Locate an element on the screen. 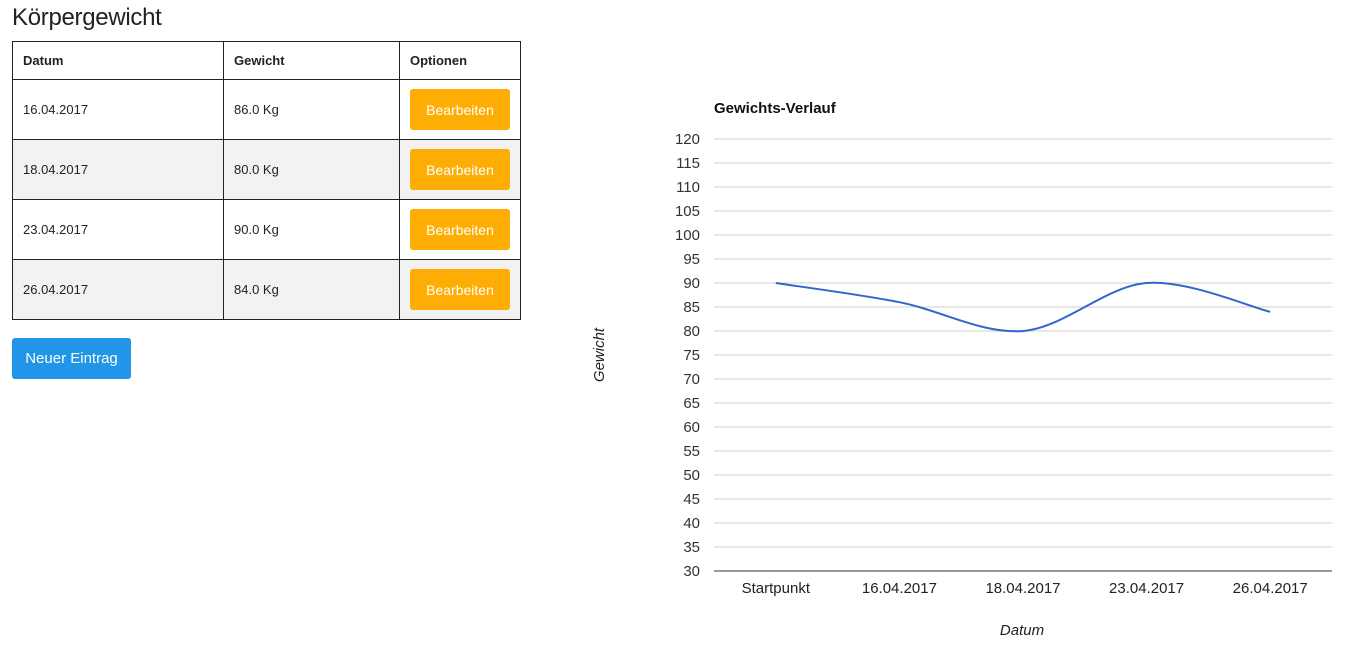 The height and width of the screenshot is (645, 1345). table-header-row: Datum Gewicht Optionen is located at coordinates (266, 60).